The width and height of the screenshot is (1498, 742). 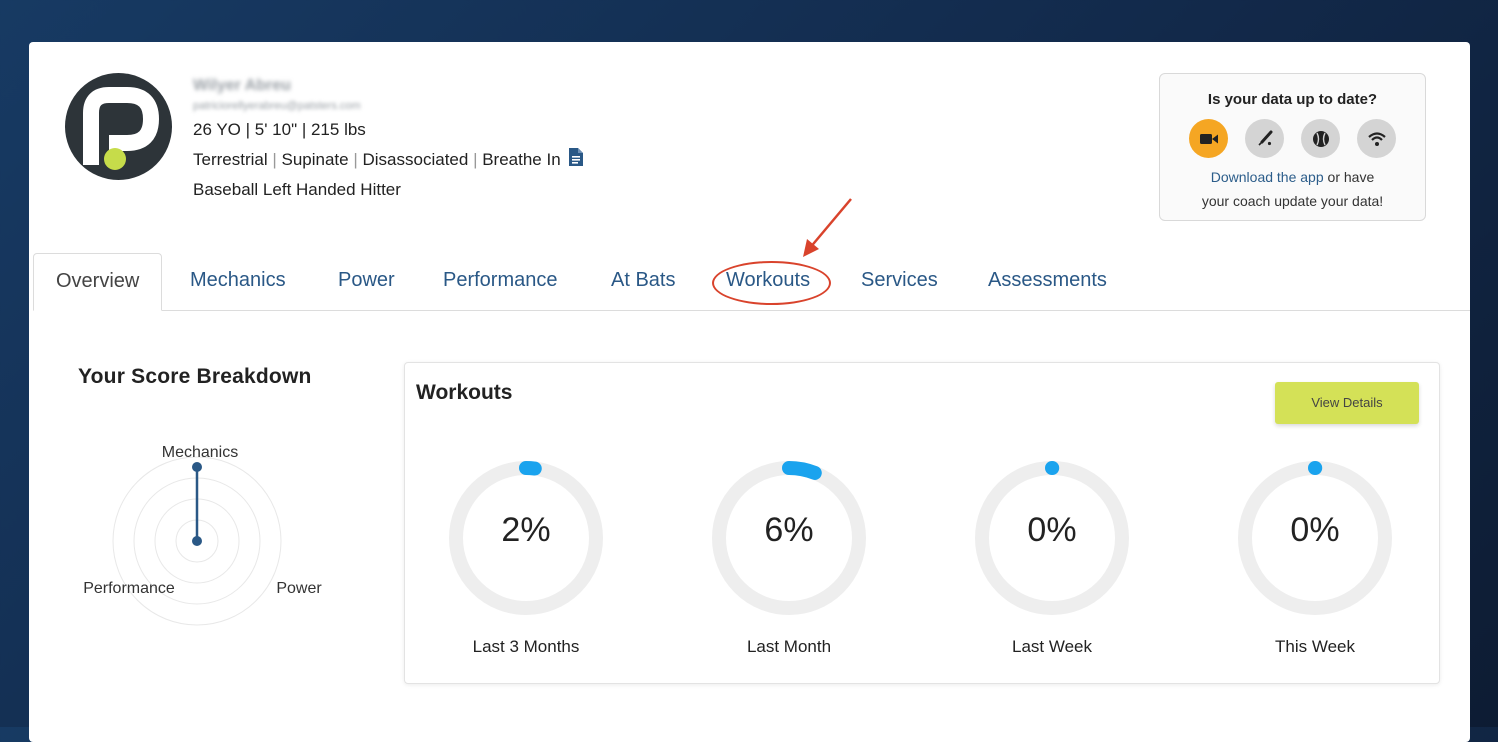 I want to click on annotation-arrow-icon, so click(x=829, y=229).